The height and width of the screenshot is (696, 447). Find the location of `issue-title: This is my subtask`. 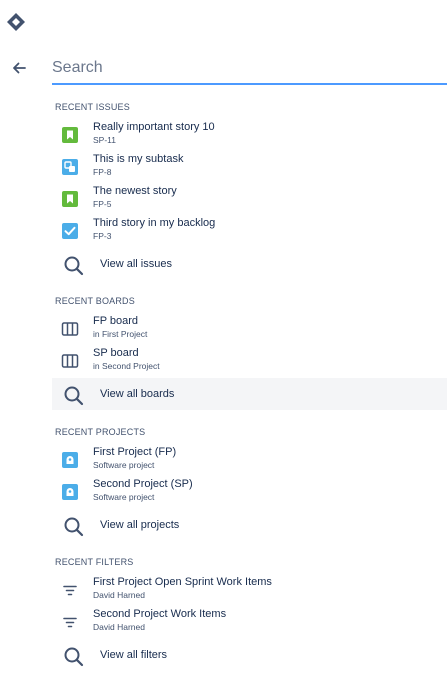

issue-title: This is my subtask is located at coordinates (138, 159).